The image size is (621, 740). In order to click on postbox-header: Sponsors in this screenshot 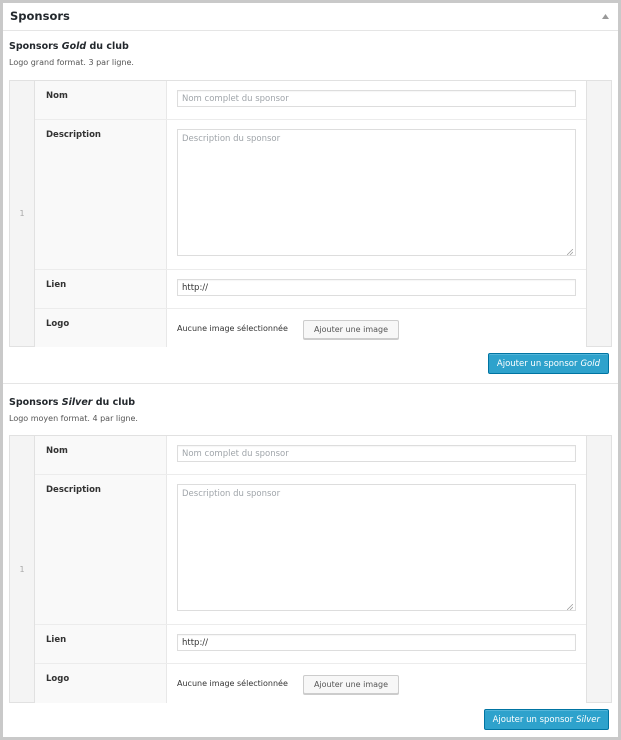, I will do `click(310, 17)`.